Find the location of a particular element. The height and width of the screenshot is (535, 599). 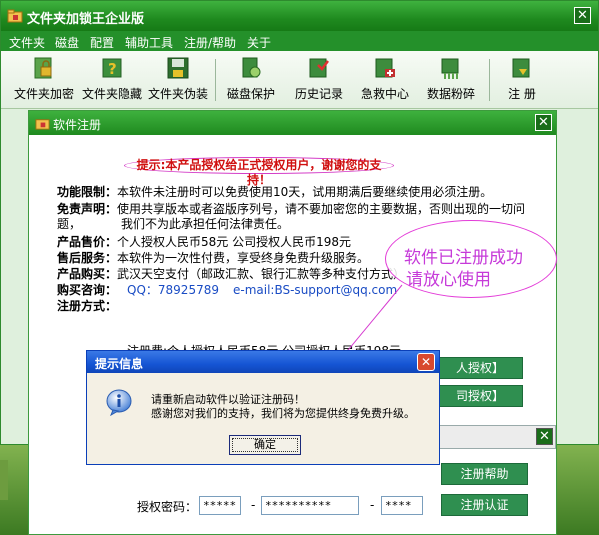

register-label: 注 册 is located at coordinates (522, 94).